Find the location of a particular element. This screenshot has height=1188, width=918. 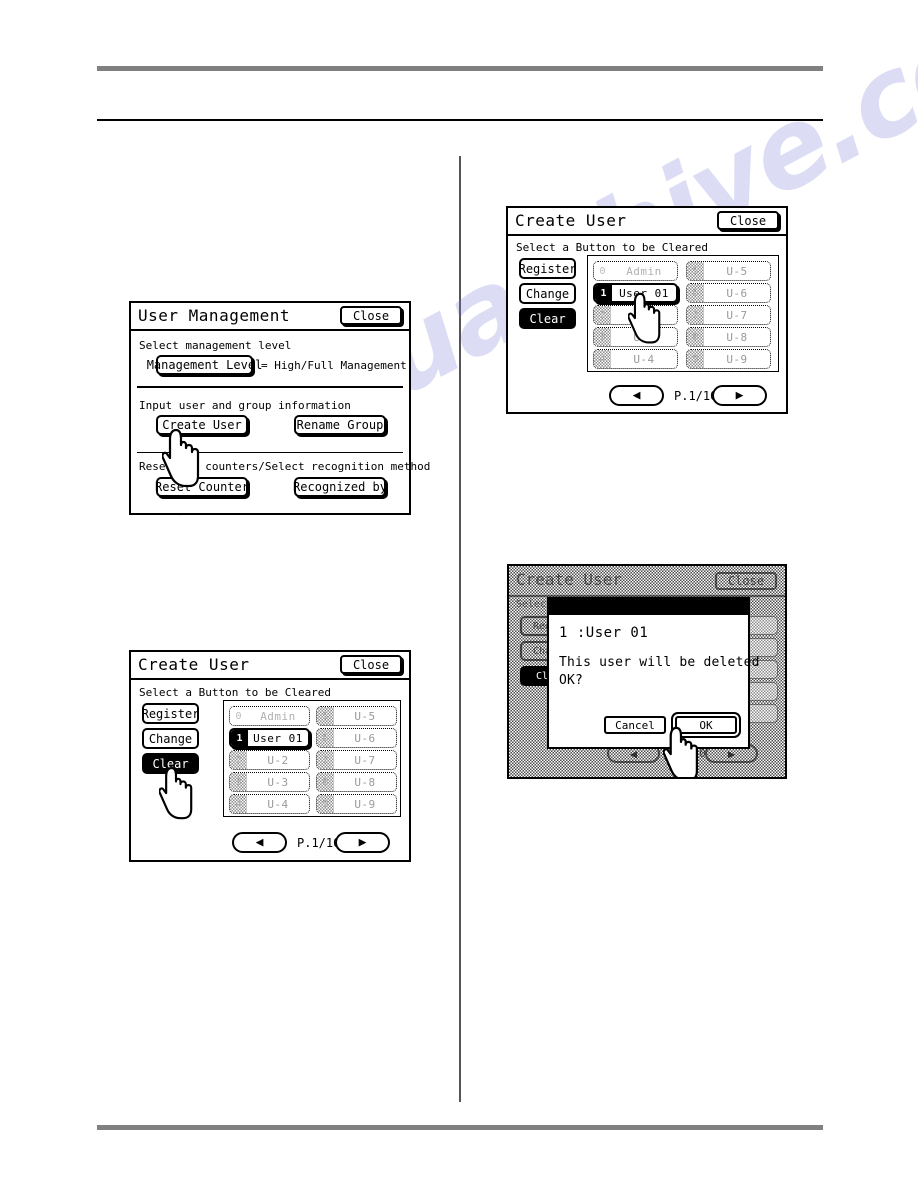

triangle-left-icon: ◀ is located at coordinates (259, 842).